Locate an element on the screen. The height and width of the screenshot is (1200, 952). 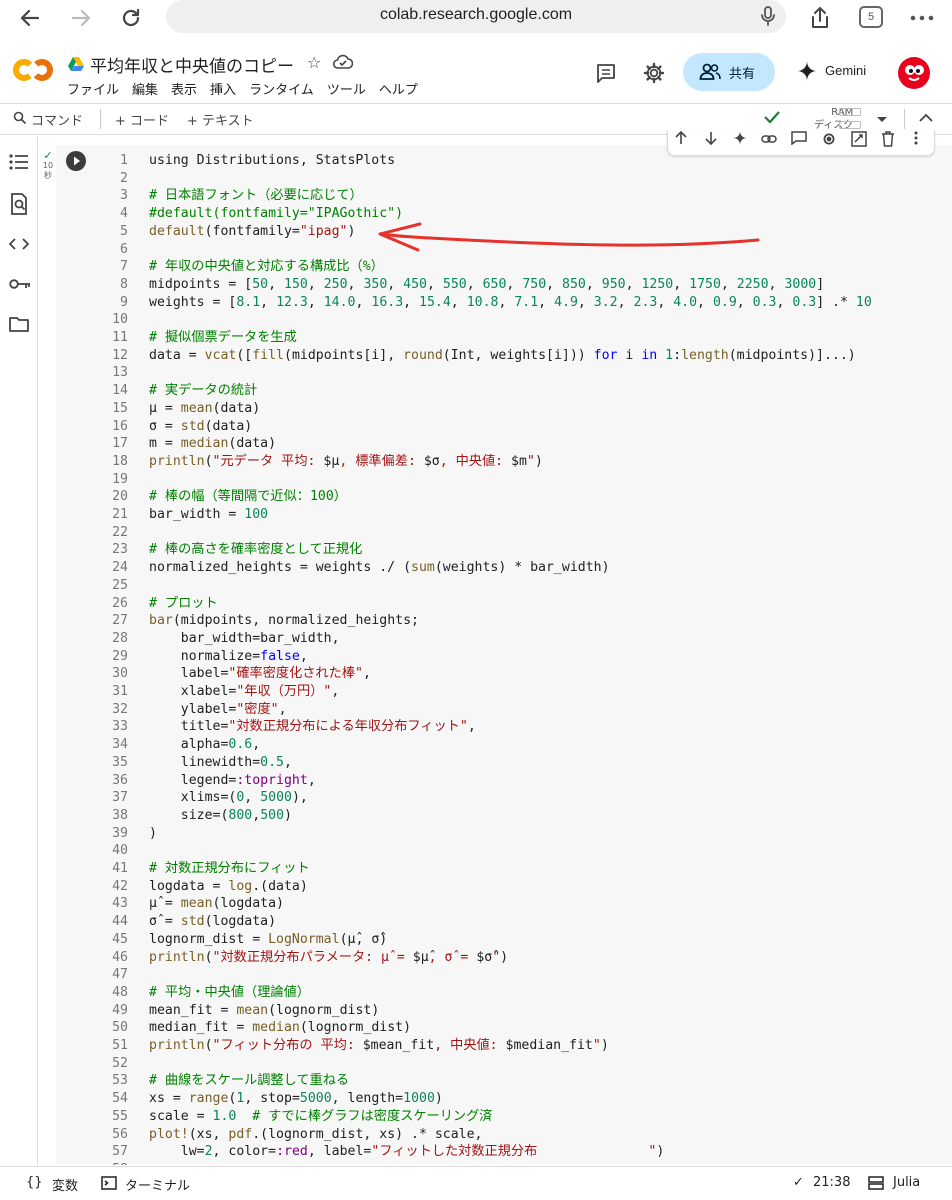
code-line: 49 mean_fit = mean(lognorm_dist) is located at coordinates (504, 1011).